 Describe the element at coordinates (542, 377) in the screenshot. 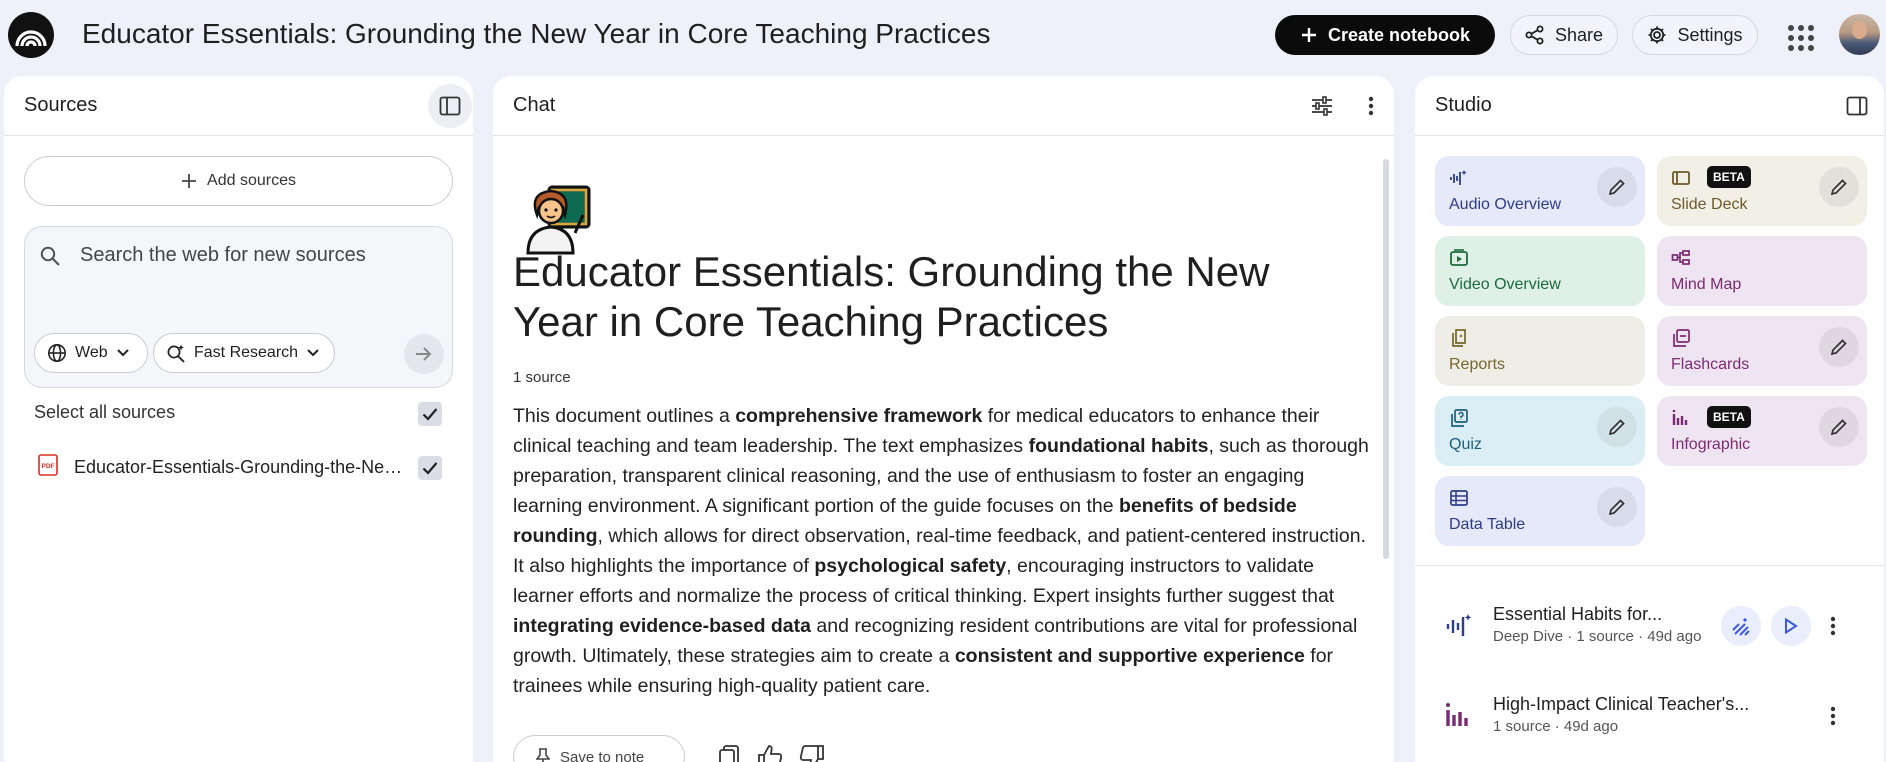

I see `source-count: 1 source` at that location.